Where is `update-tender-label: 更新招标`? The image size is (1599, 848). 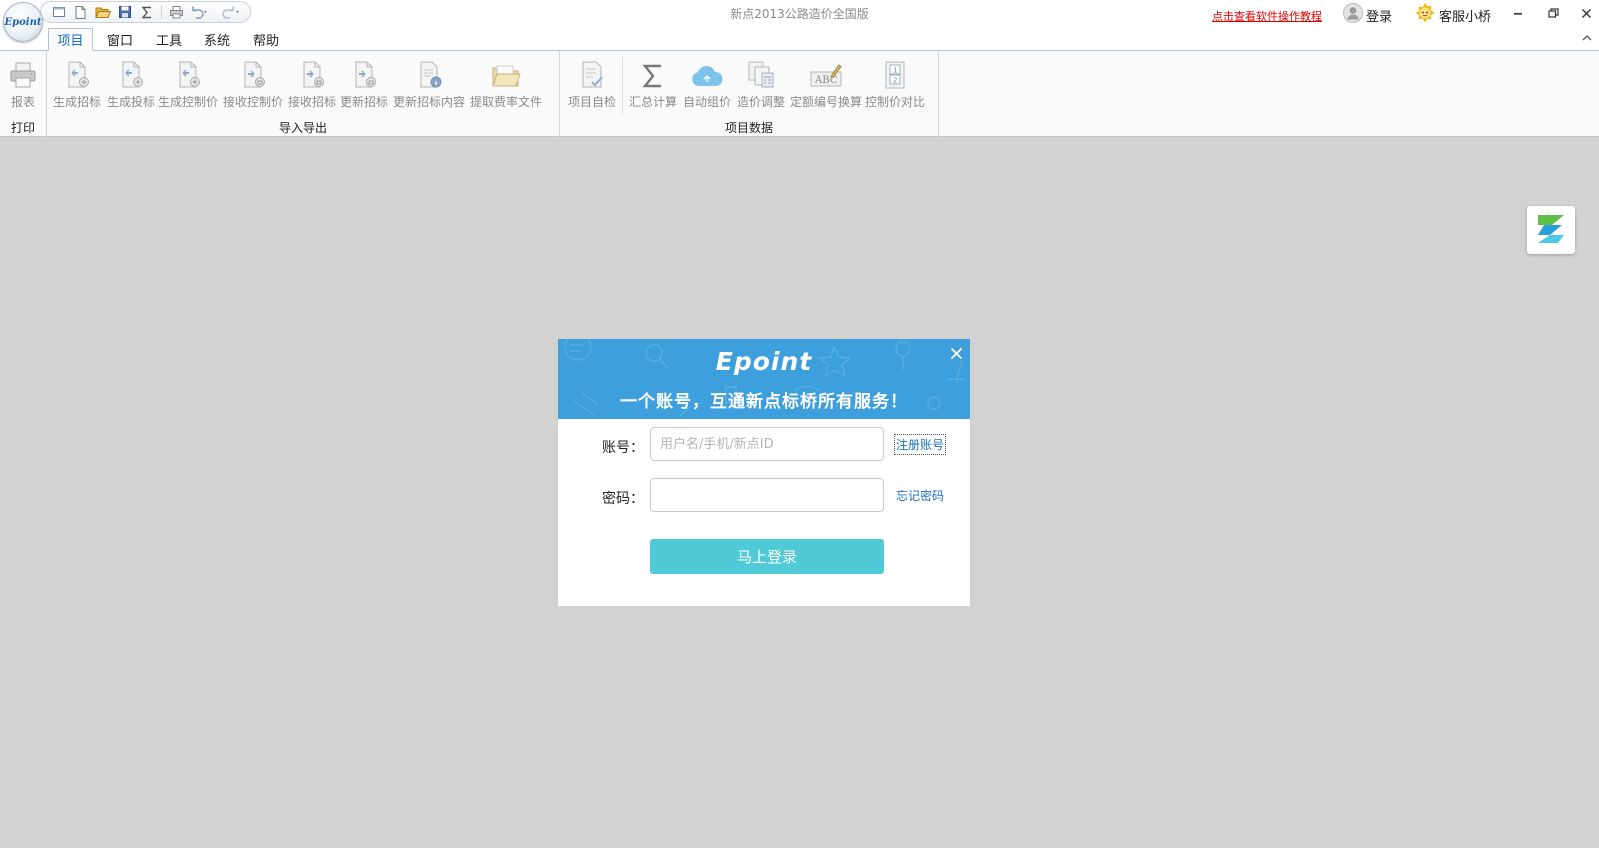
update-tender-label: 更新招标 is located at coordinates (363, 102).